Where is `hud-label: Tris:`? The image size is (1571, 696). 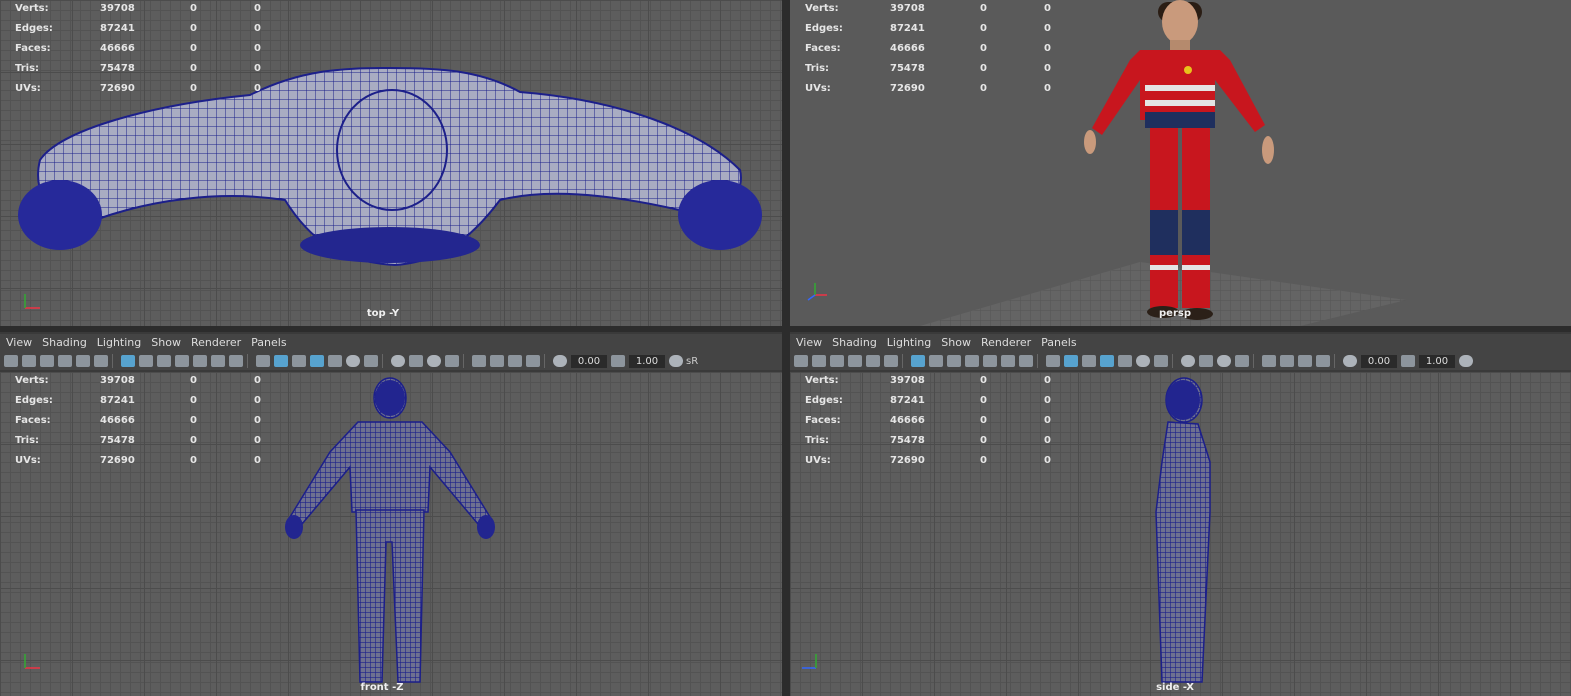
hud-label: Tris: is located at coordinates (817, 440).